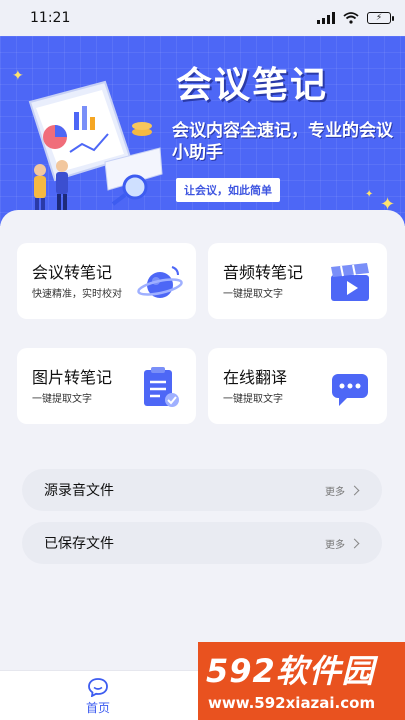  Describe the element at coordinates (72, 377) in the screenshot. I see `card-title: 图片转笔记` at that location.